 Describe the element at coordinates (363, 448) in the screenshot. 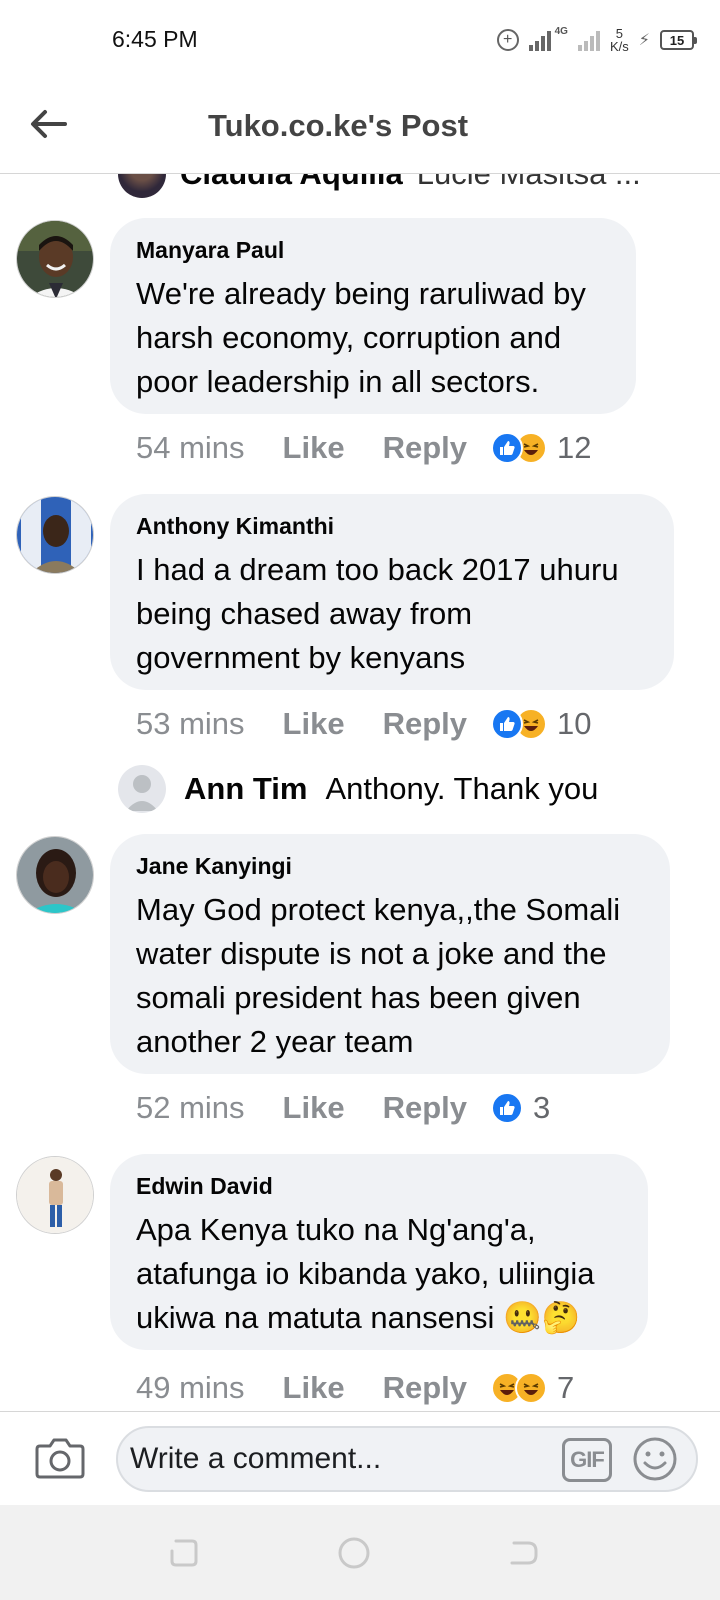

I see `comment-actions: 54 mins Like Reply 12` at that location.